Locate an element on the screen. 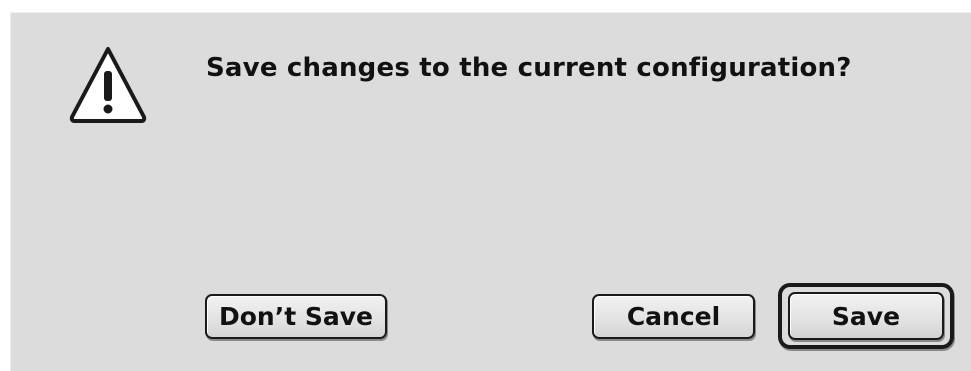  save-button: Save is located at coordinates (866, 316).